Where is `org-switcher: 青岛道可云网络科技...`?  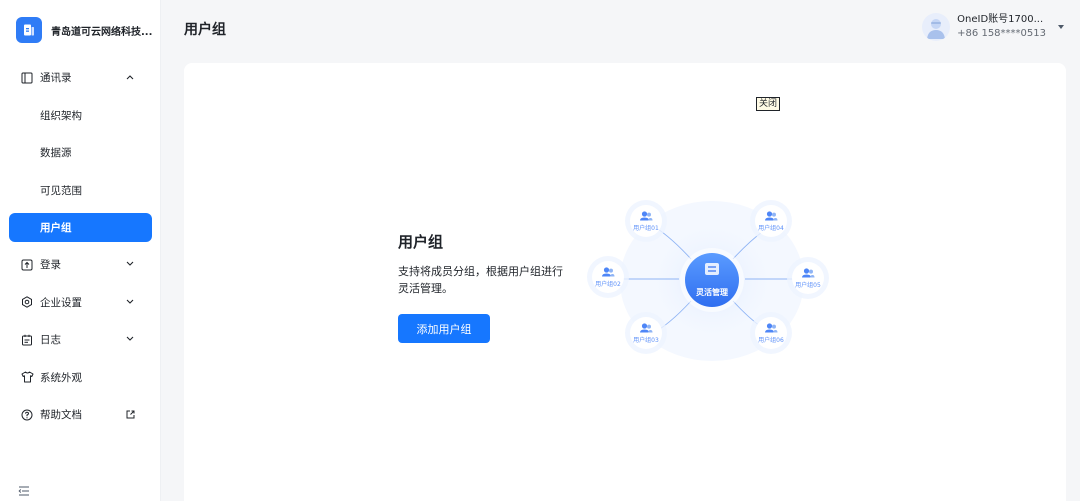
org-switcher: 青岛道可云网络科技... is located at coordinates (84, 30).